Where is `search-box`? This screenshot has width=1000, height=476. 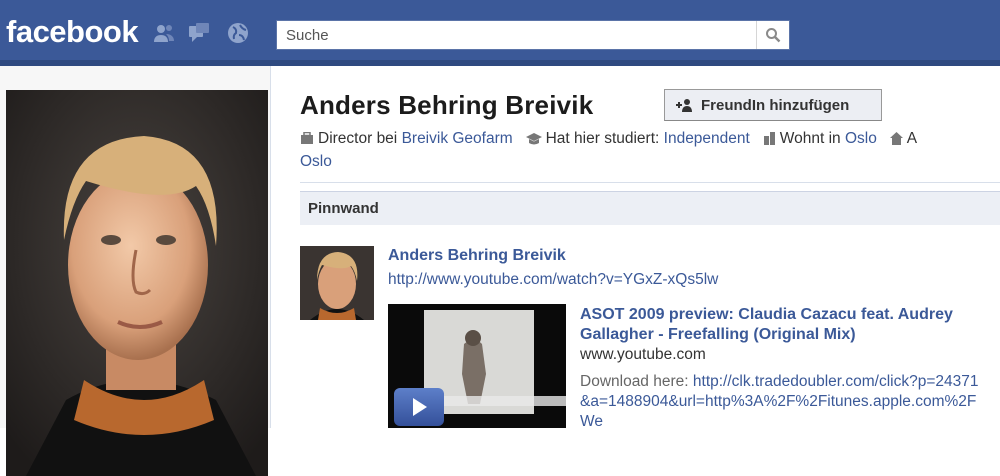 search-box is located at coordinates (533, 35).